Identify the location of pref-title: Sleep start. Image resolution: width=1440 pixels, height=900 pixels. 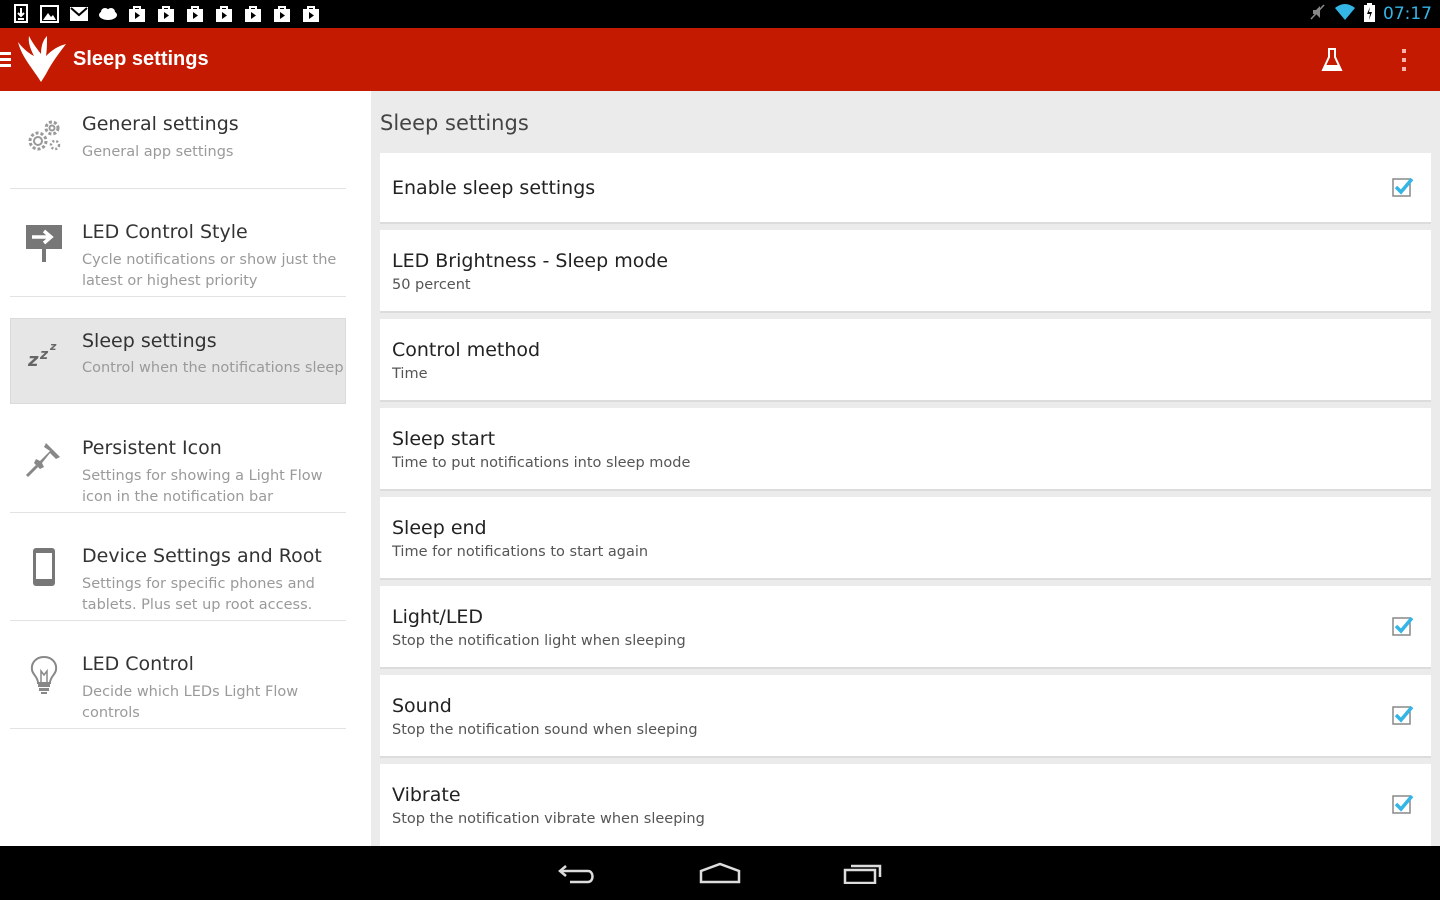
(444, 439).